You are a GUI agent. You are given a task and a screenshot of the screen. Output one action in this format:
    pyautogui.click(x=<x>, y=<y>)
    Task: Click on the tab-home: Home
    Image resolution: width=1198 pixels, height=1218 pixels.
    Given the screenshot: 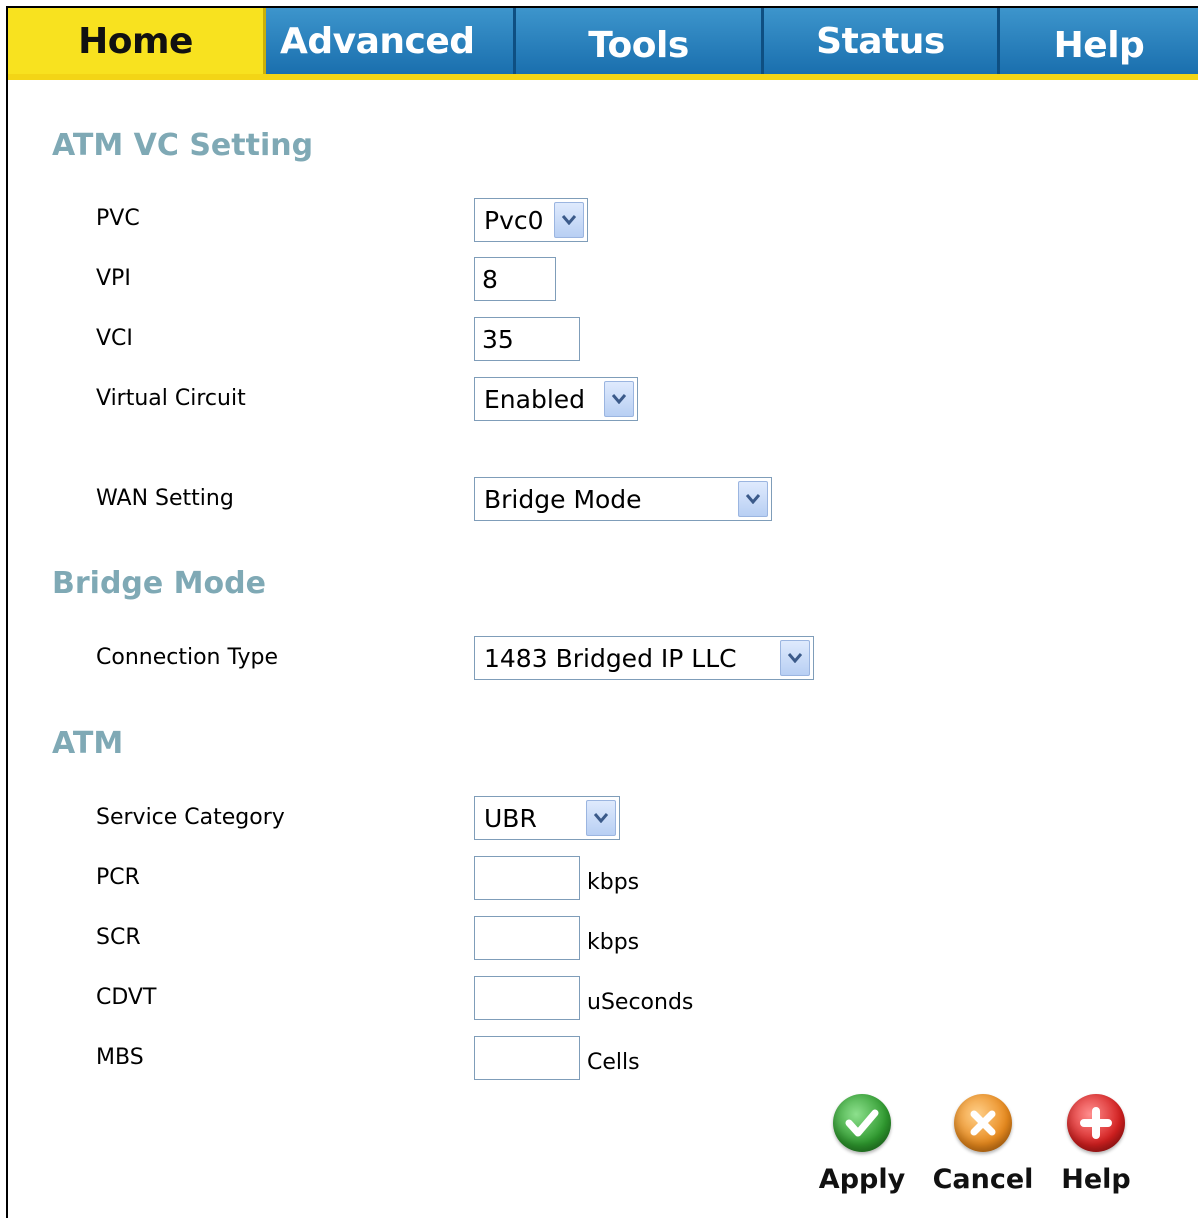 What is the action you would take?
    pyautogui.click(x=137, y=41)
    